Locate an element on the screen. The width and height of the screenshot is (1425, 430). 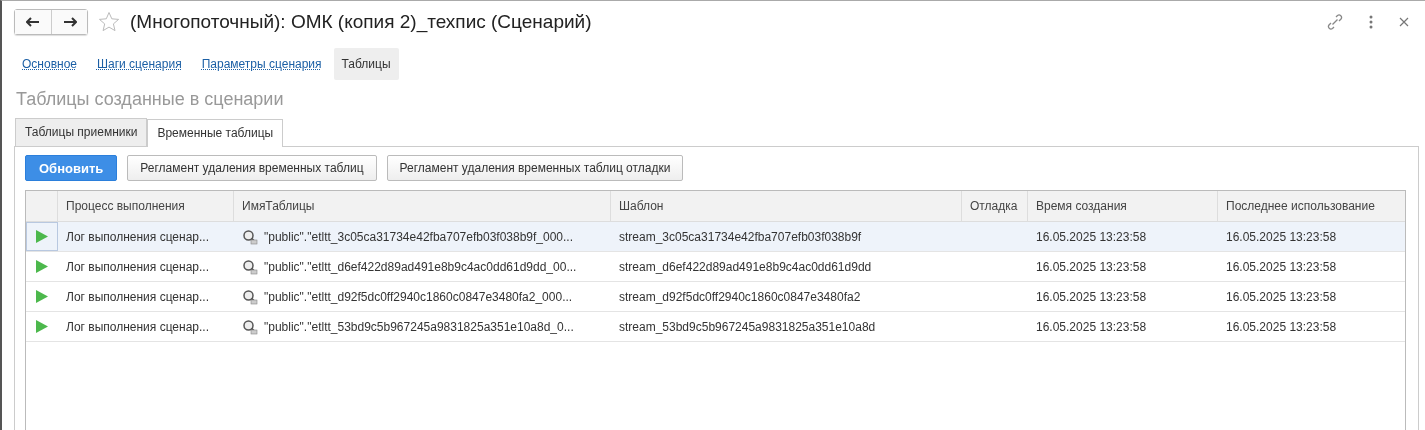
section-link: Параметры сценария is located at coordinates (261, 64).